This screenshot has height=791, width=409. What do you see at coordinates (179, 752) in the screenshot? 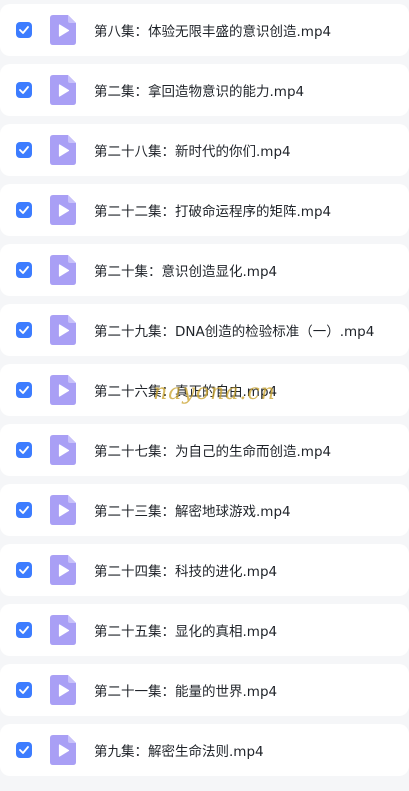
I see `file-name: 第九集：解密生命法则.mp4` at bounding box center [179, 752].